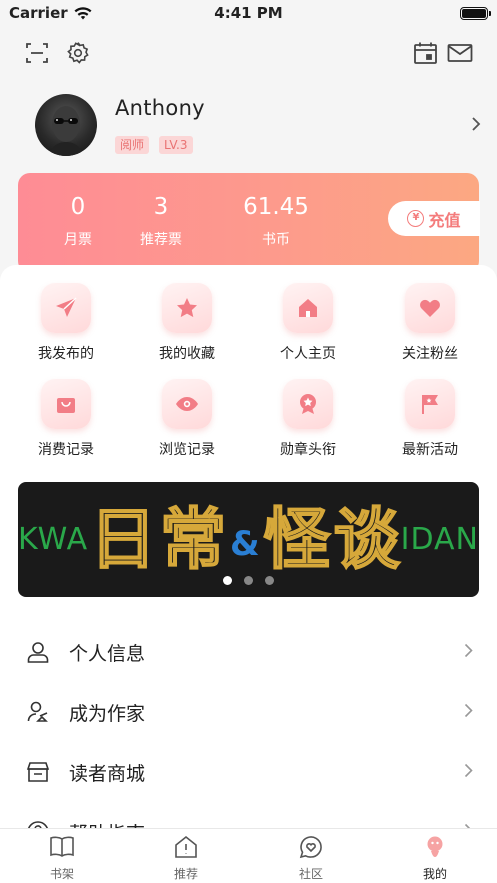  I want to click on user-tags: 阅师 LV.3, so click(154, 145).